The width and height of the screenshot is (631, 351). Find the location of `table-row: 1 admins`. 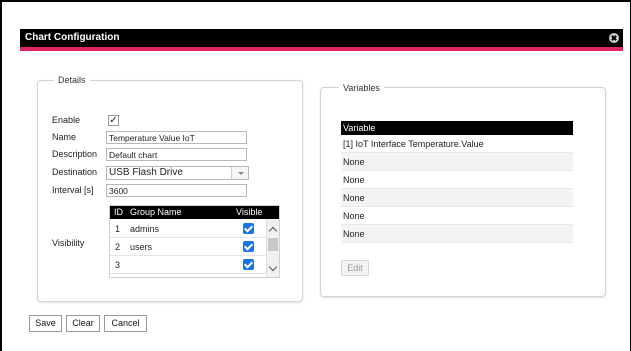

table-row: 1 admins is located at coordinates (194, 229).